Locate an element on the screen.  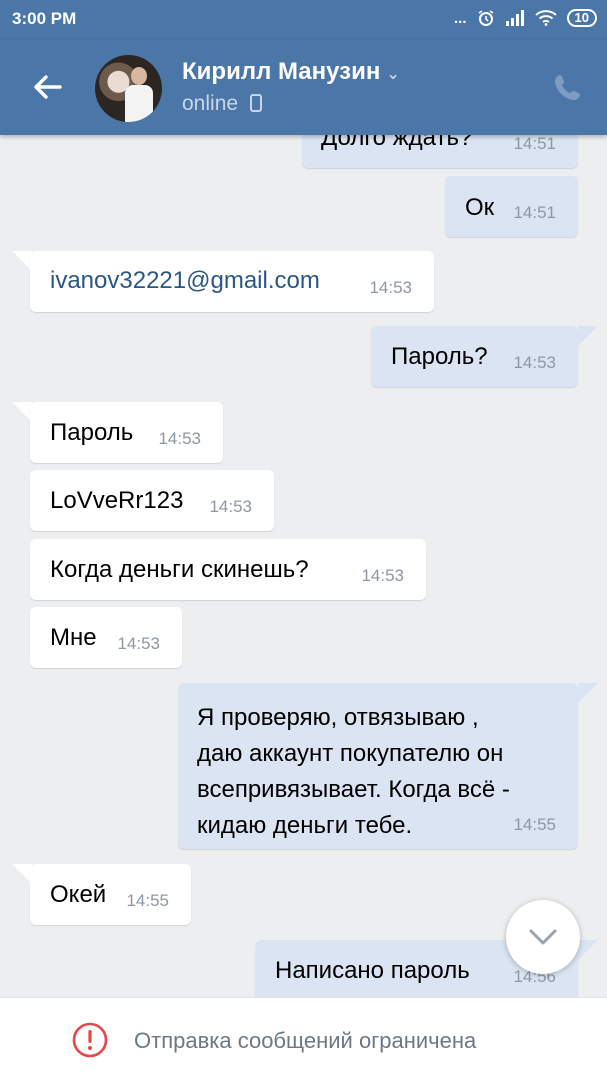
message-text: Окей is located at coordinates (78, 894).